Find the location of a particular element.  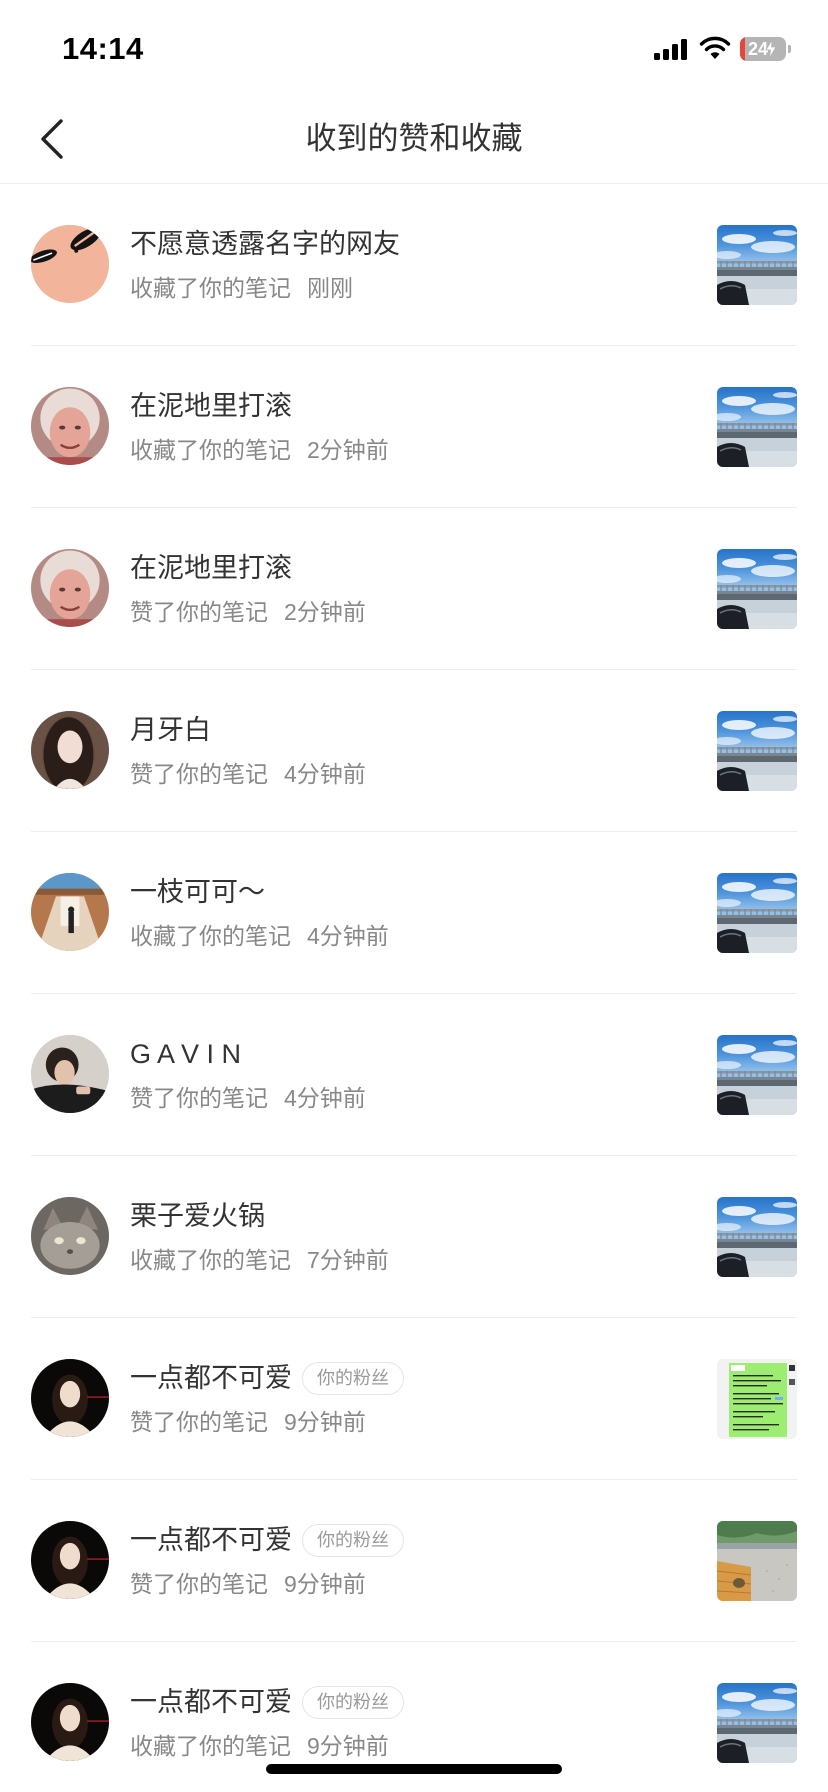

notification-text: 在泥地里打滚收藏了你的笔记 2分钟前 is located at coordinates (415, 427).